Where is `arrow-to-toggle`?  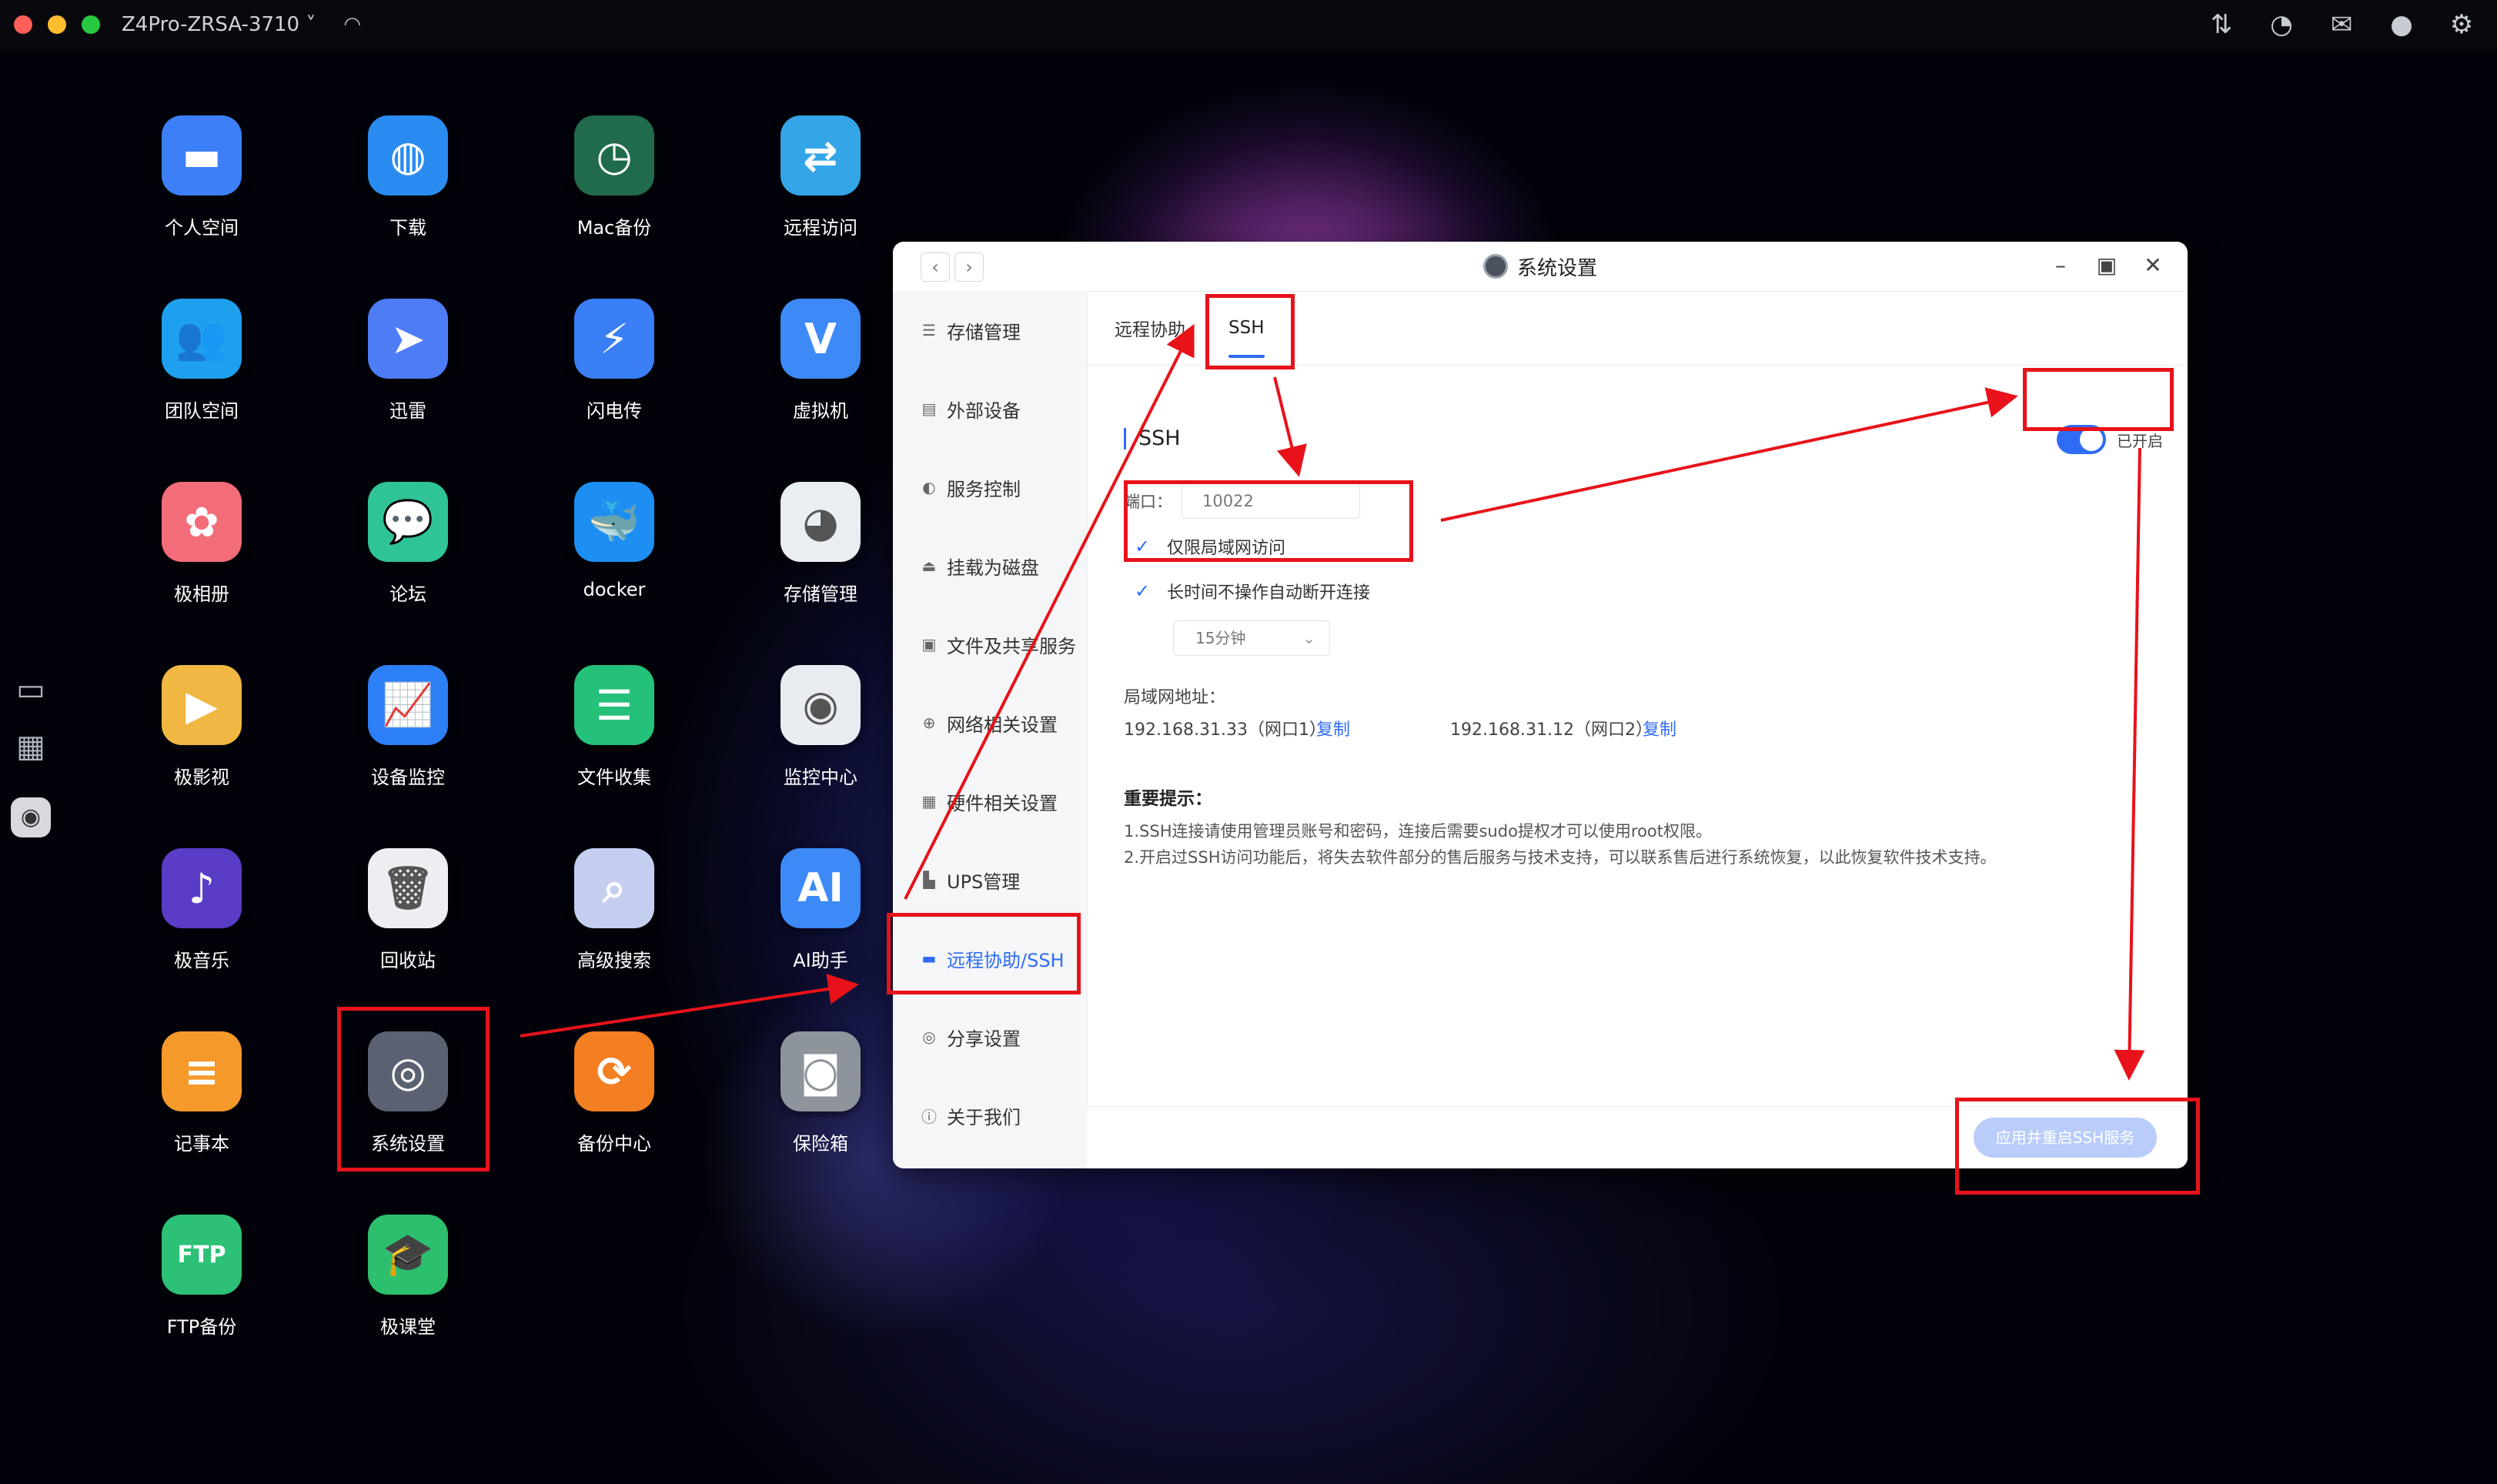 arrow-to-toggle is located at coordinates (1729, 454).